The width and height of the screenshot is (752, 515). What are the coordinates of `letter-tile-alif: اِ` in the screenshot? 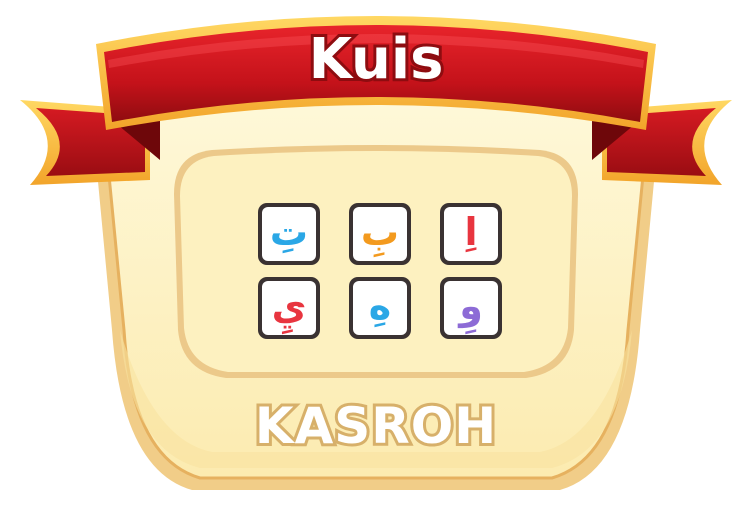 It's located at (471, 234).